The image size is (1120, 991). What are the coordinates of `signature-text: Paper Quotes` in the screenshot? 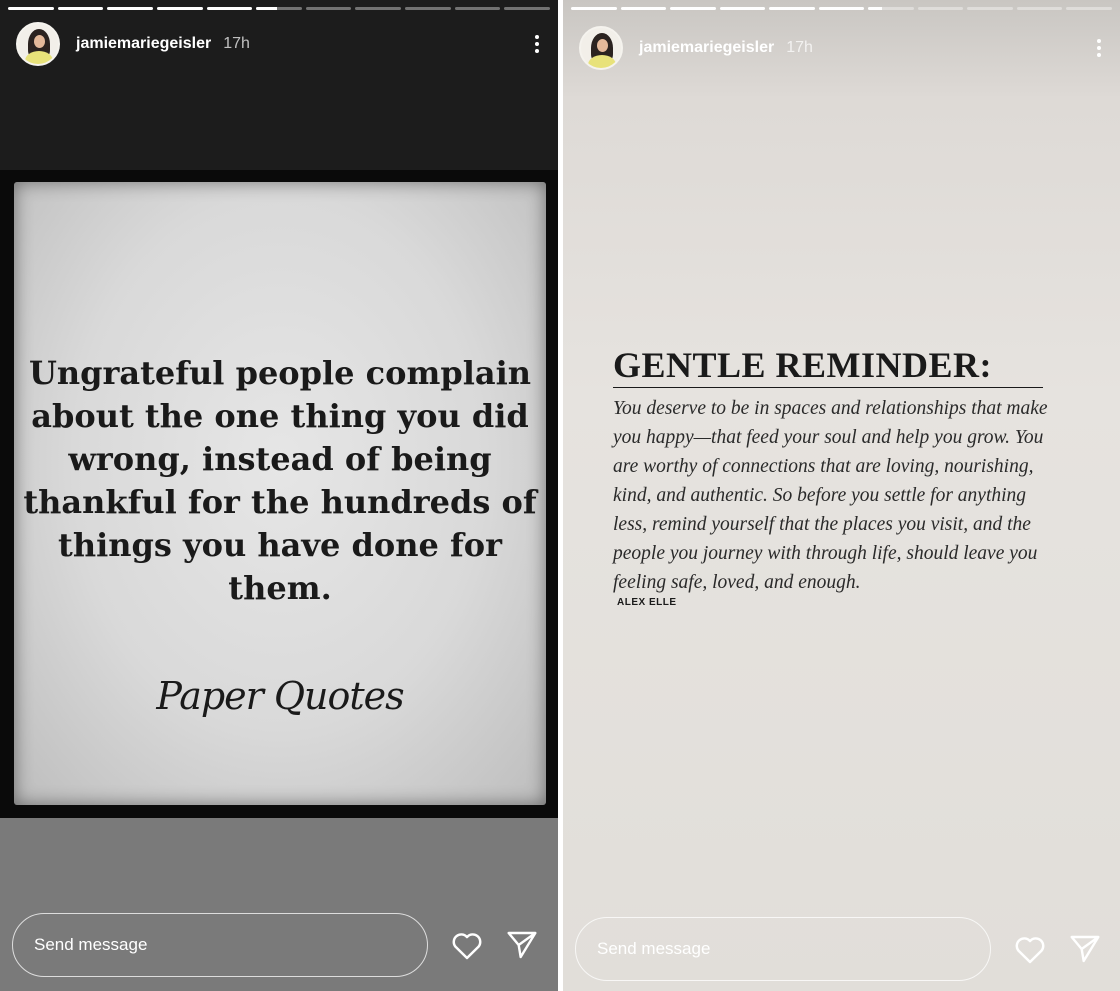 It's located at (280, 696).